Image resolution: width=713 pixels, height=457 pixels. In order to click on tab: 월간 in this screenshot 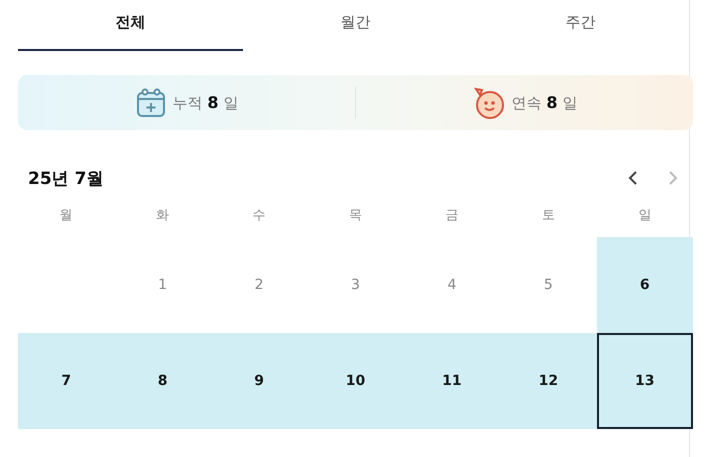, I will do `click(355, 25)`.